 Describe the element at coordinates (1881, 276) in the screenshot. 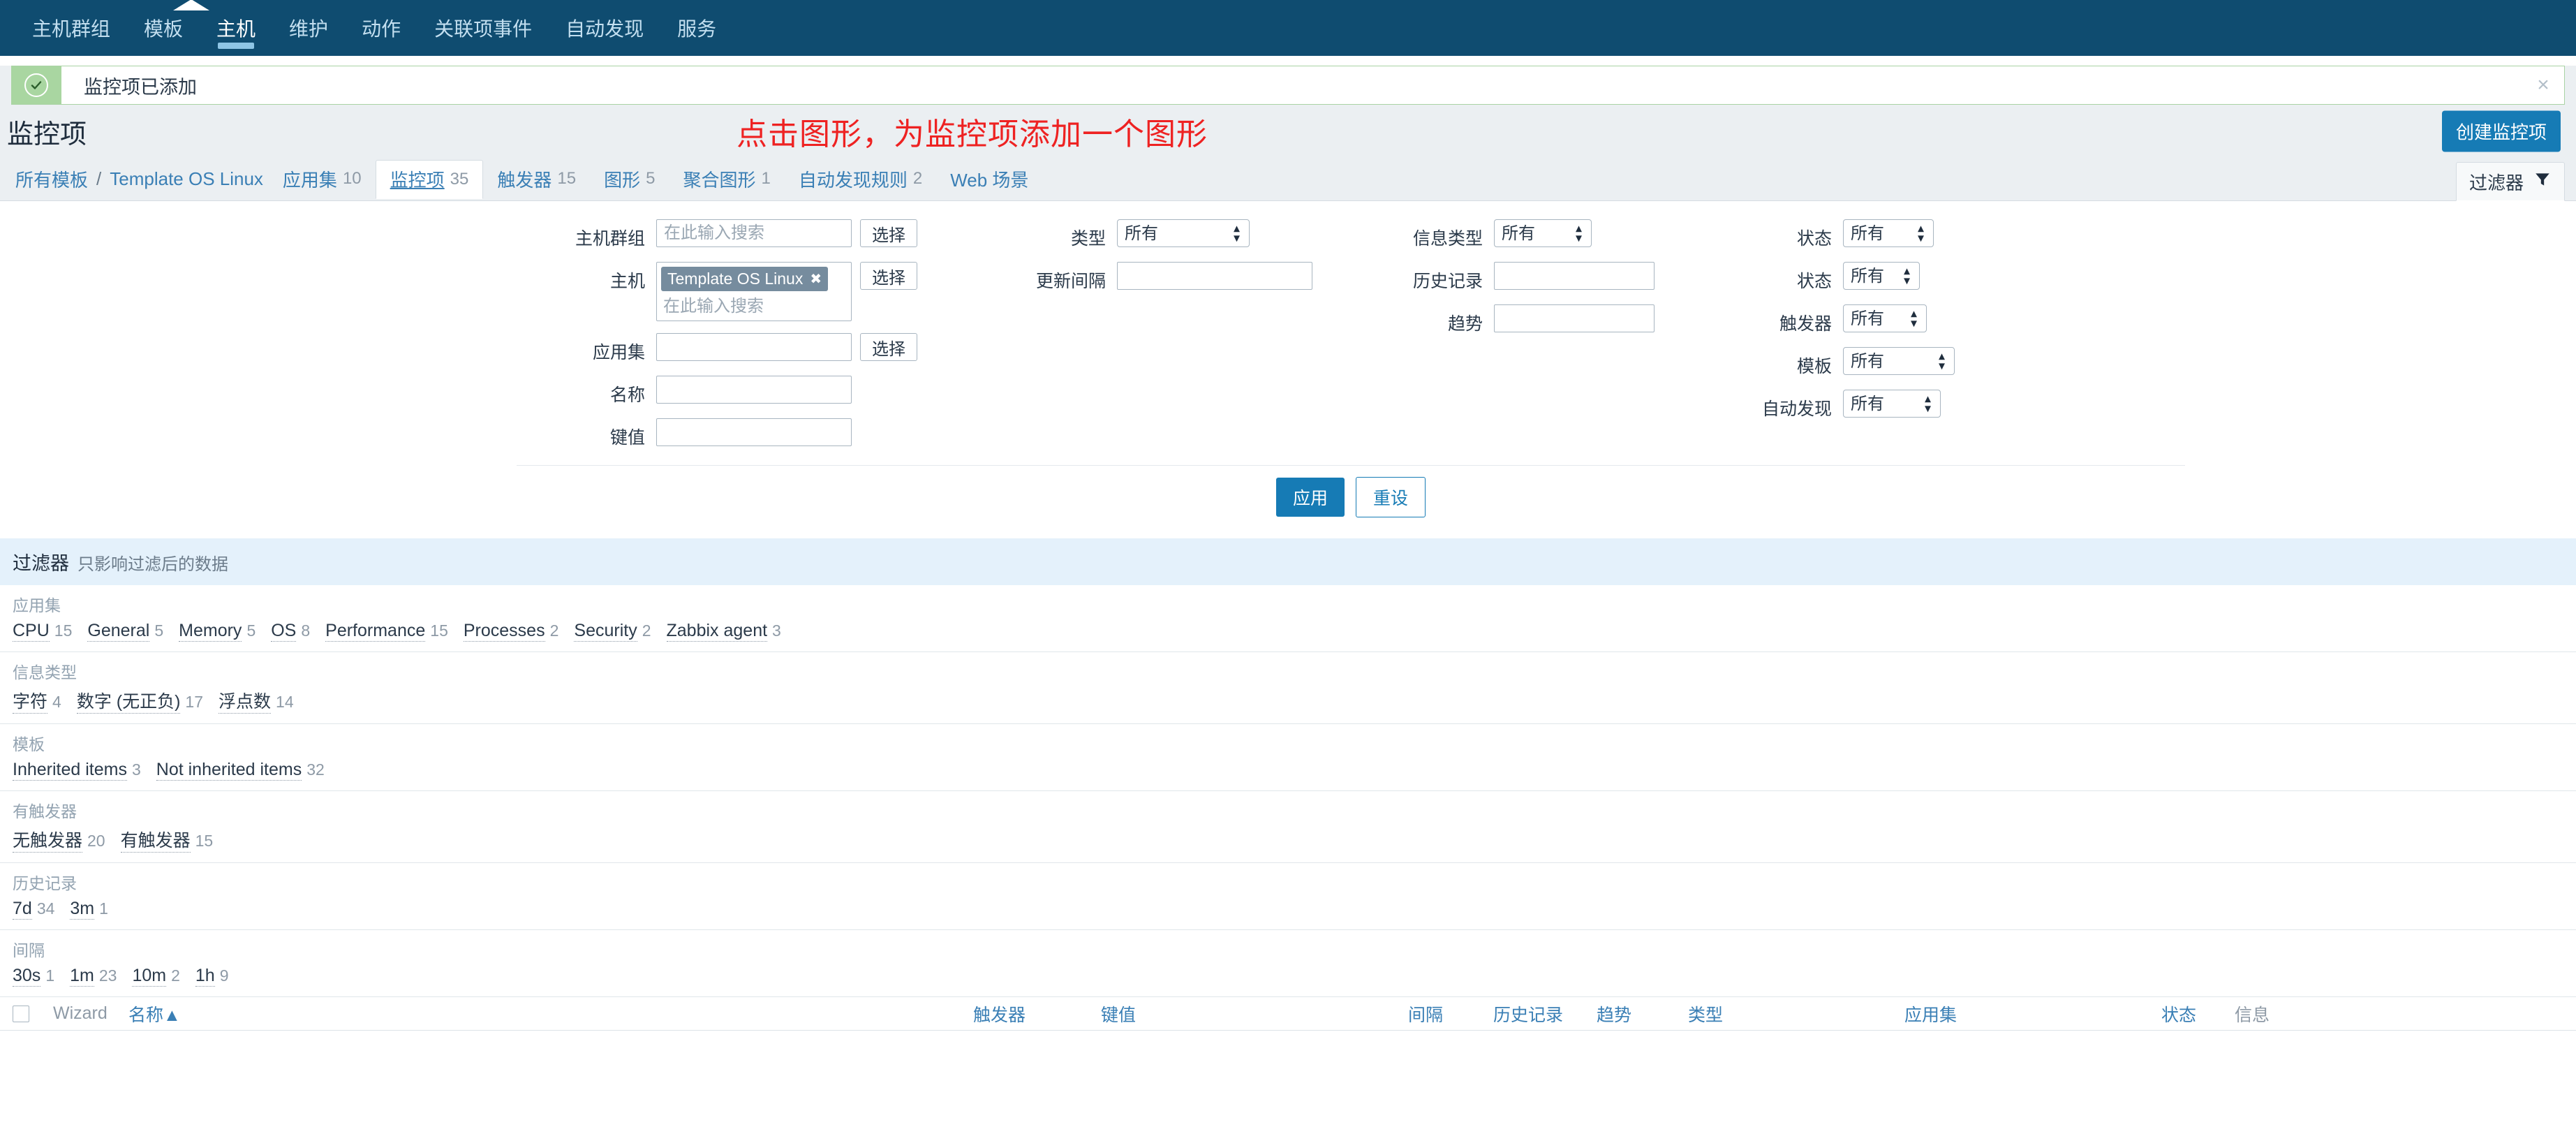

I see `state-select: 所有` at that location.